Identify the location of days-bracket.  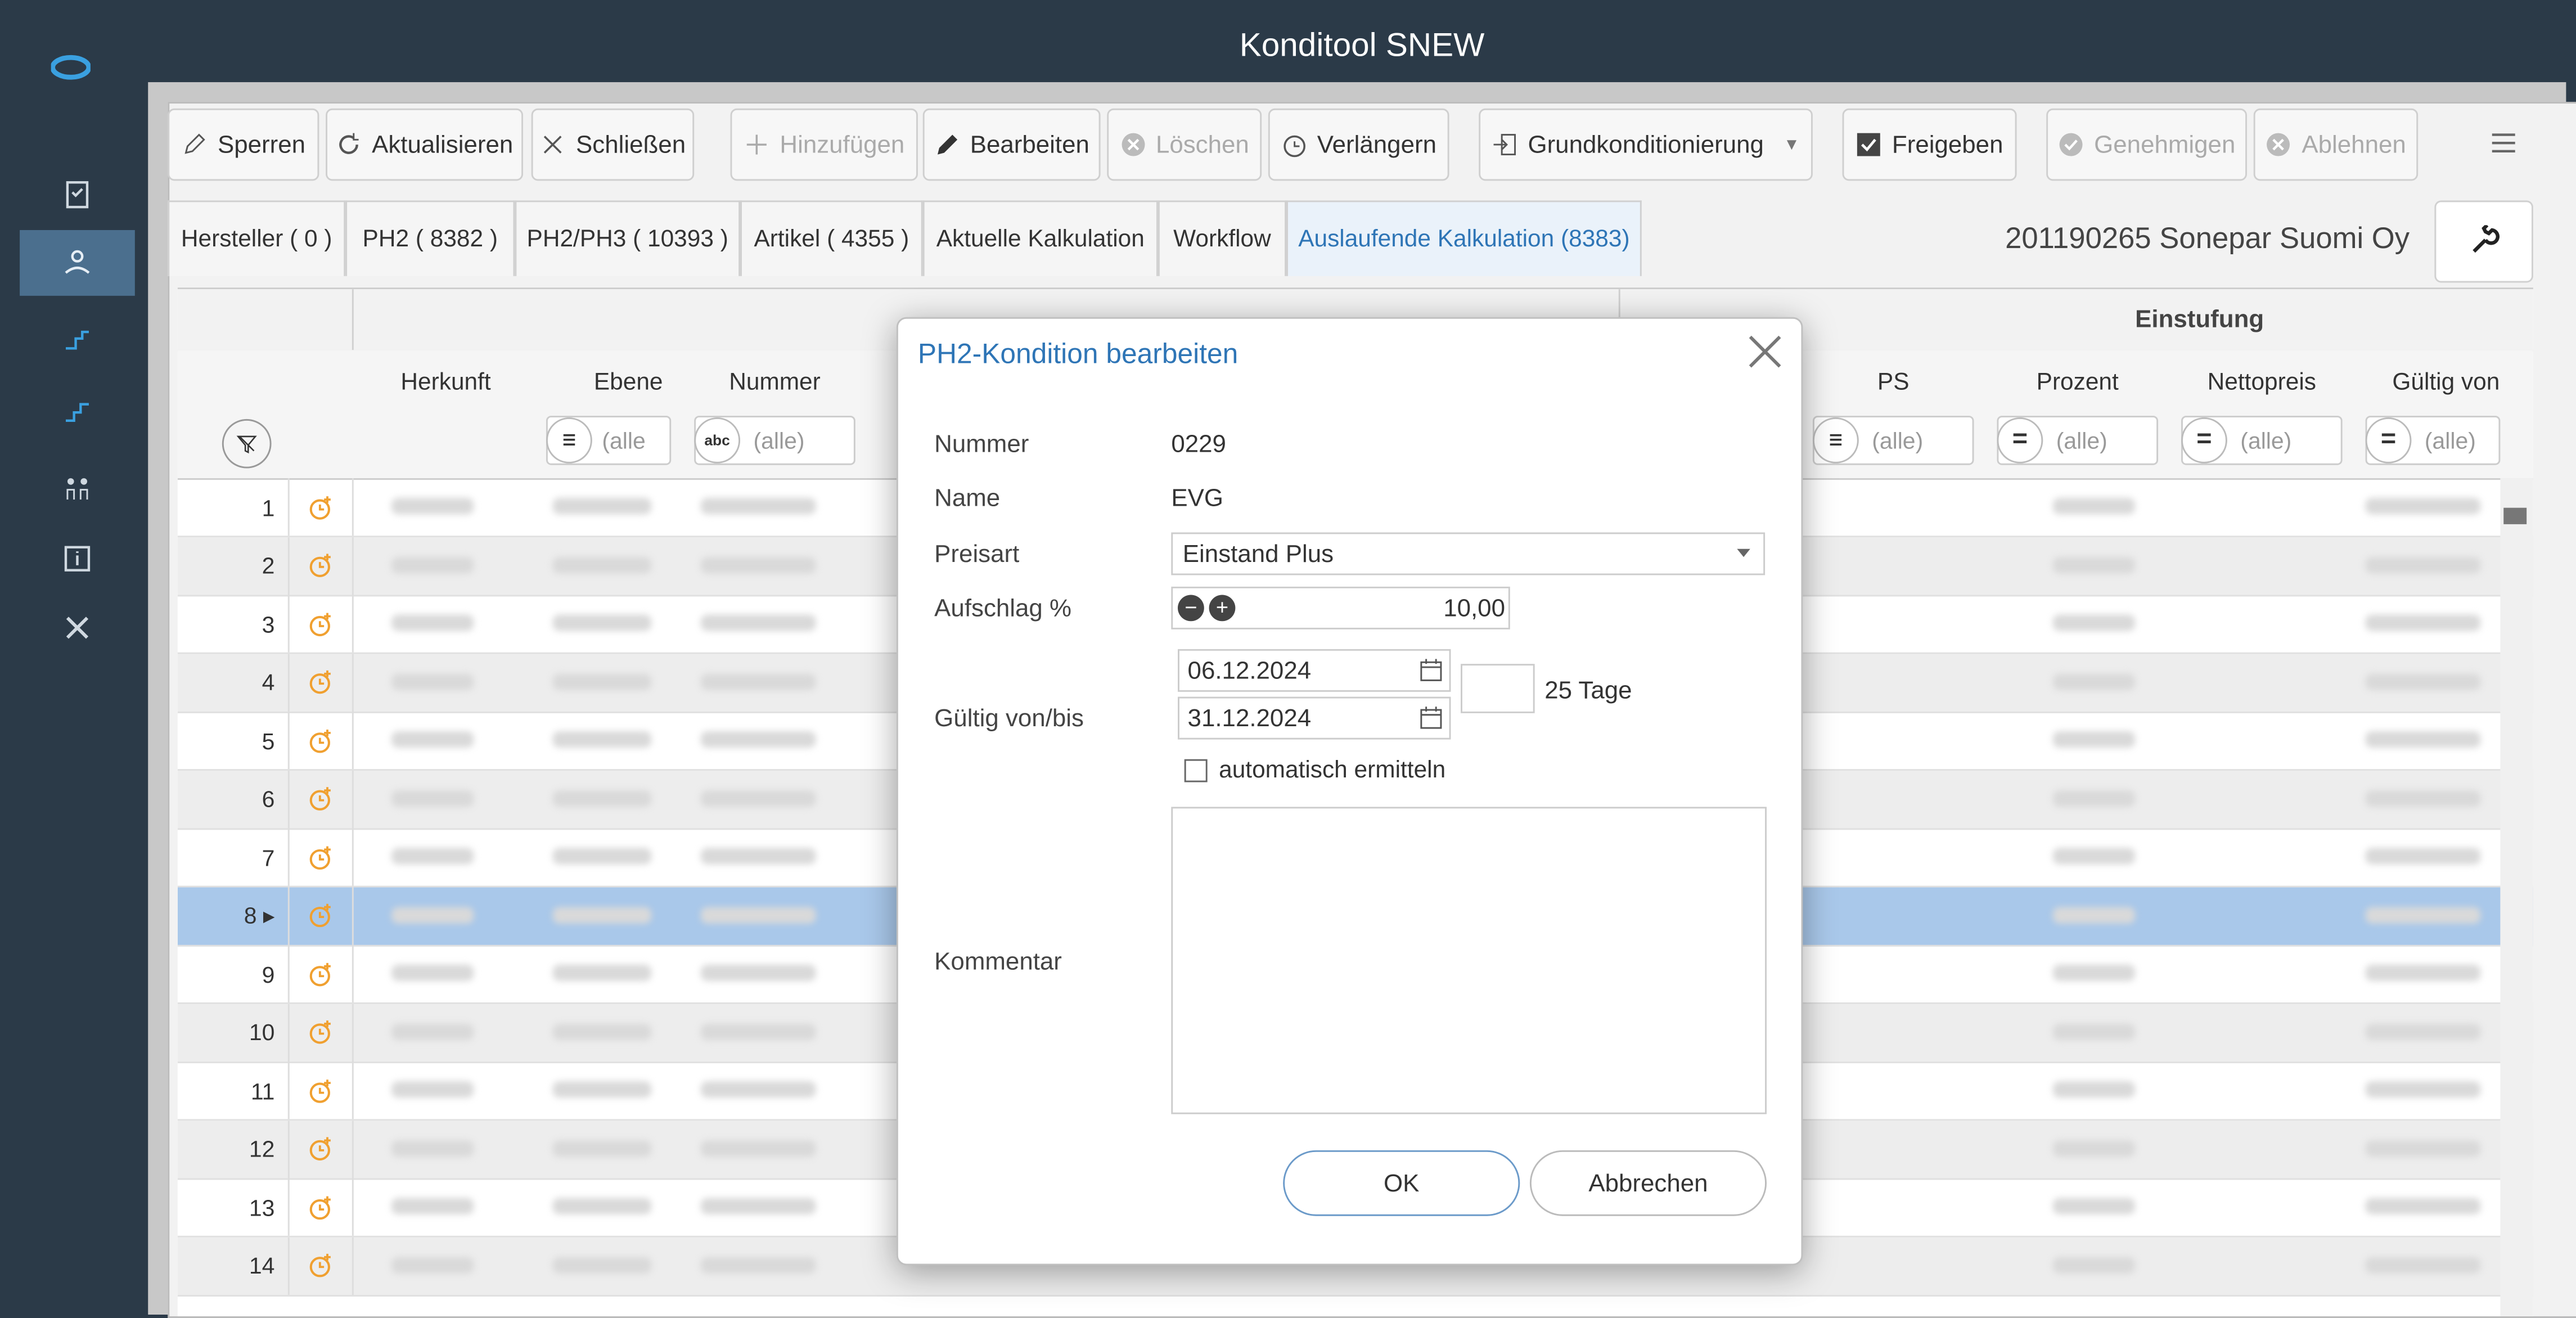
(1498, 689).